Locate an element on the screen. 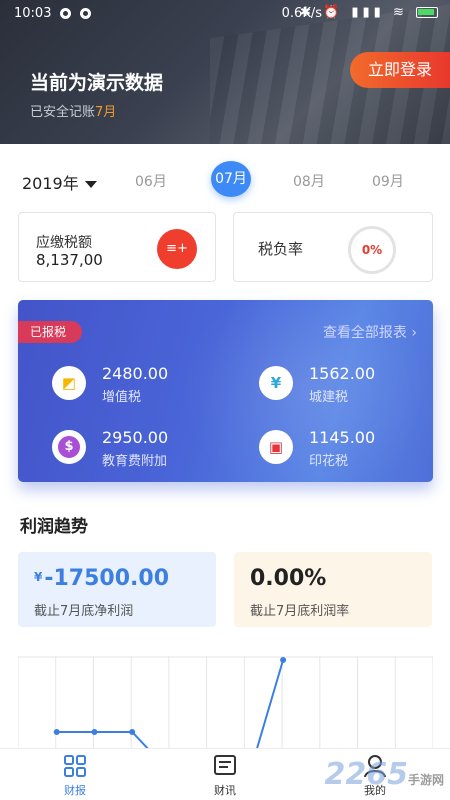 Image resolution: width=450 pixels, height=800 pixels. net-profit-caption: 截止7月底净利润 is located at coordinates (84, 611).